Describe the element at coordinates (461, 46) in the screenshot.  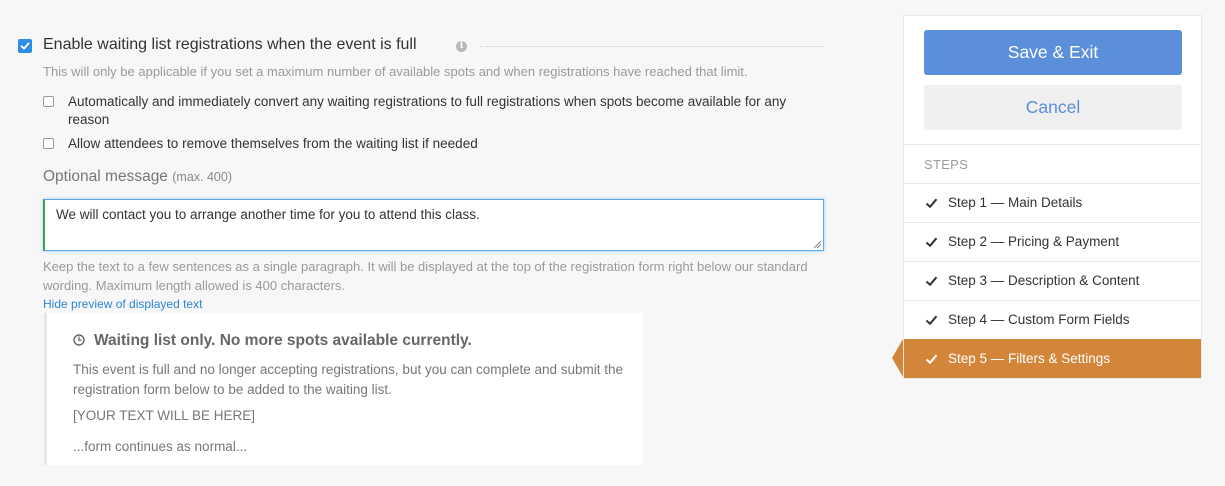
I see `info-icon: i` at that location.